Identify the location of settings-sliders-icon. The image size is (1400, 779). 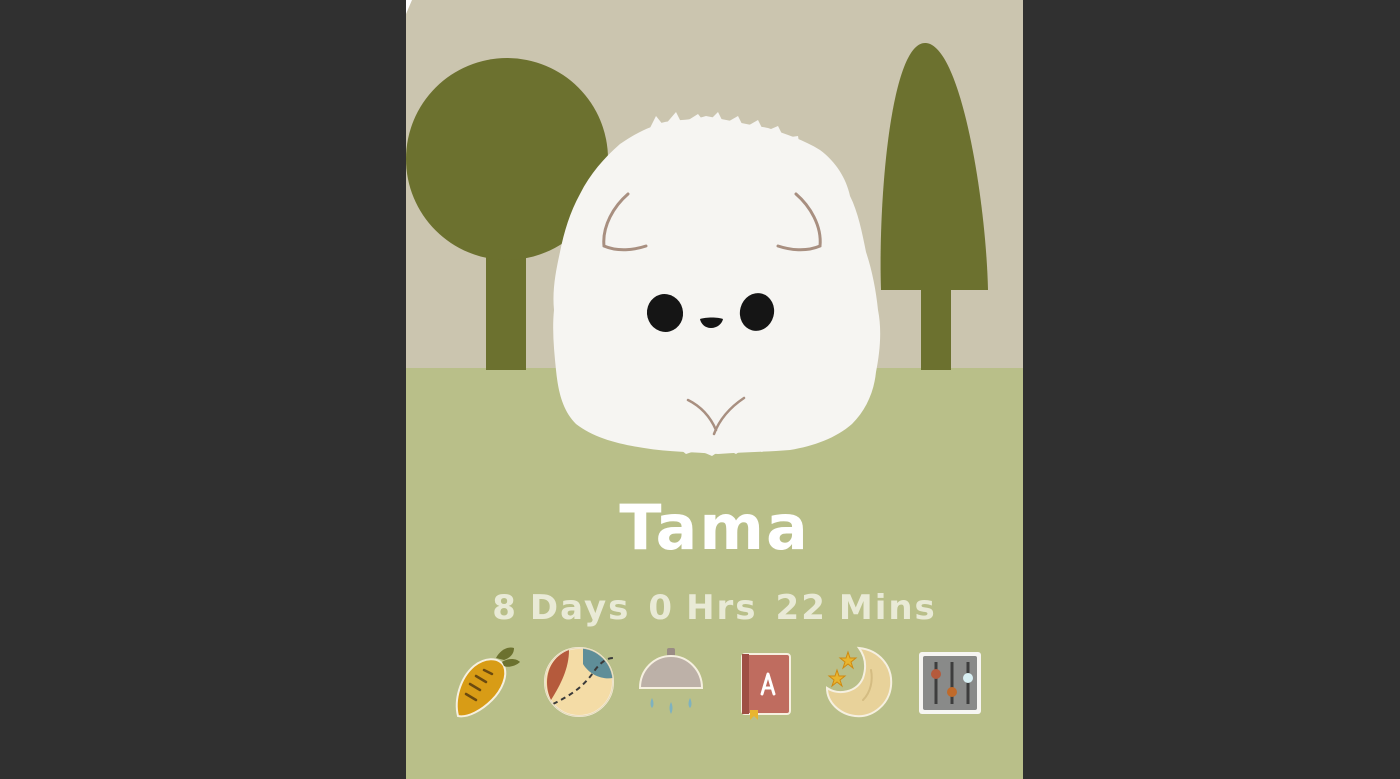
(950, 683).